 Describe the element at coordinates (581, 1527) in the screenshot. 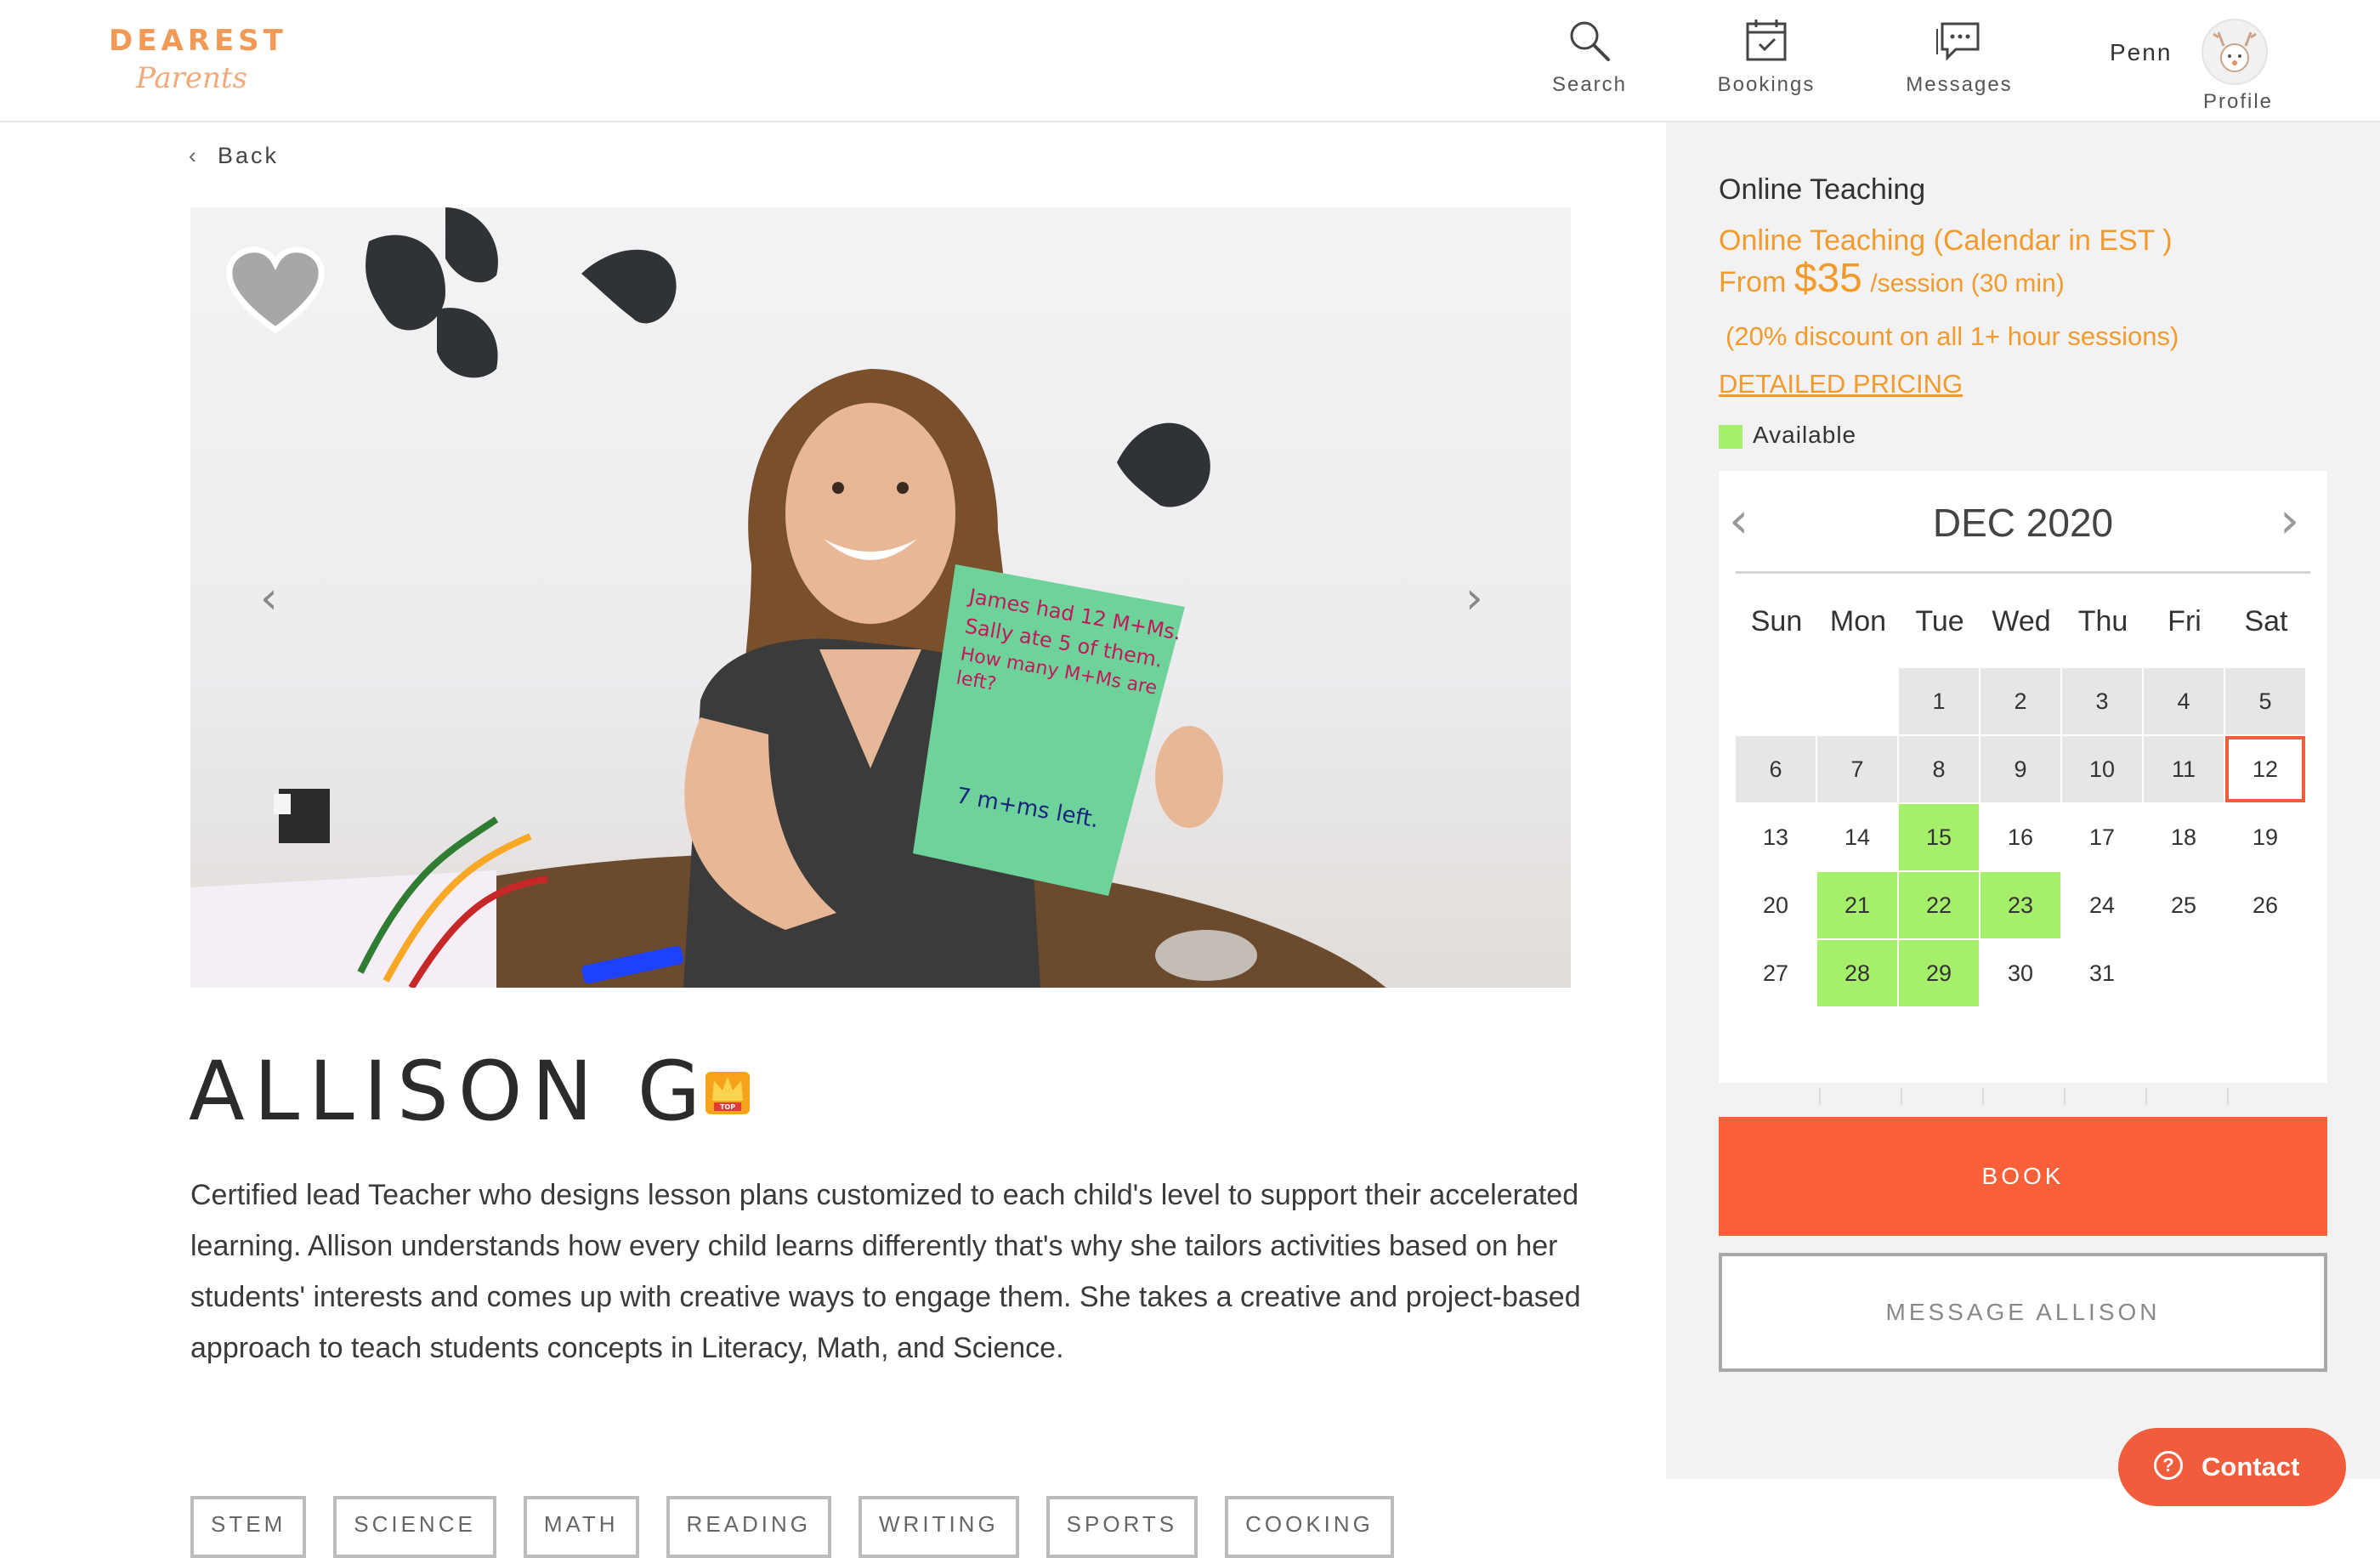

I see `tag-math: MATH` at that location.